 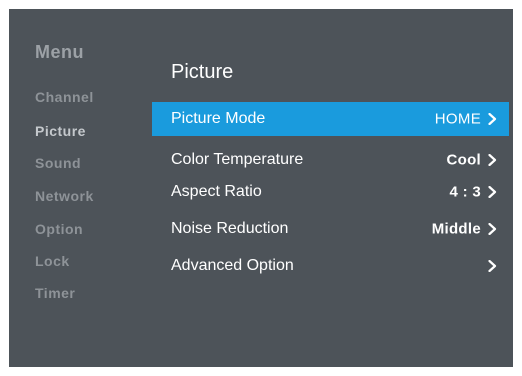 What do you see at coordinates (237, 159) in the screenshot?
I see `row-label: Color Temperature` at bounding box center [237, 159].